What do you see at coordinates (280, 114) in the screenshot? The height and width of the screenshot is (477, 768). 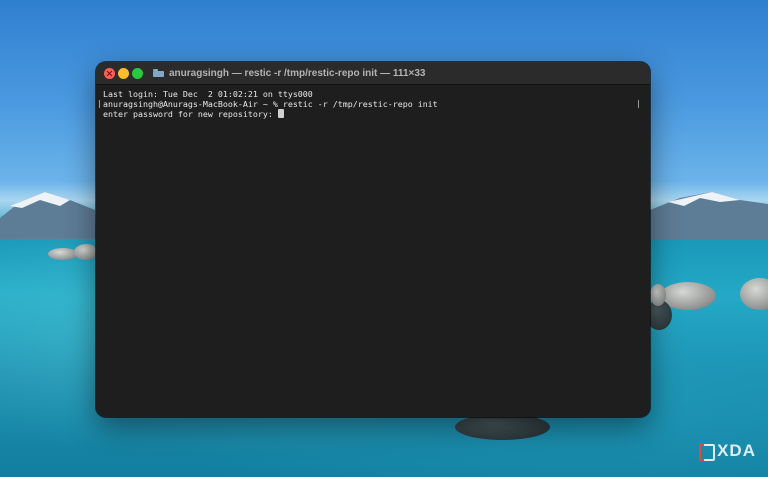 I see `text-cursor` at bounding box center [280, 114].